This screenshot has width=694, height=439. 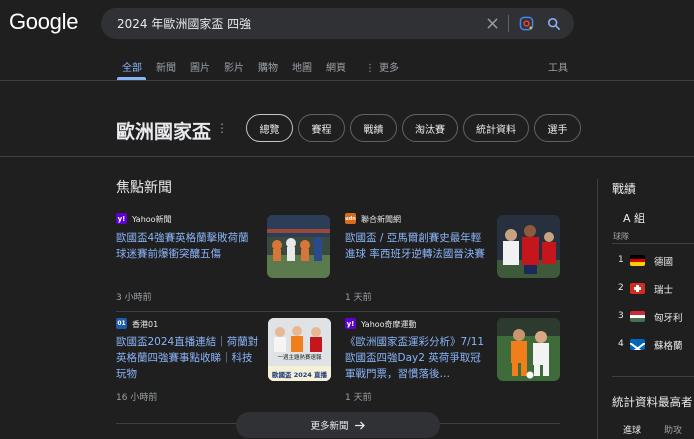 I want to click on standings-header-divider, so click(x=653, y=243).